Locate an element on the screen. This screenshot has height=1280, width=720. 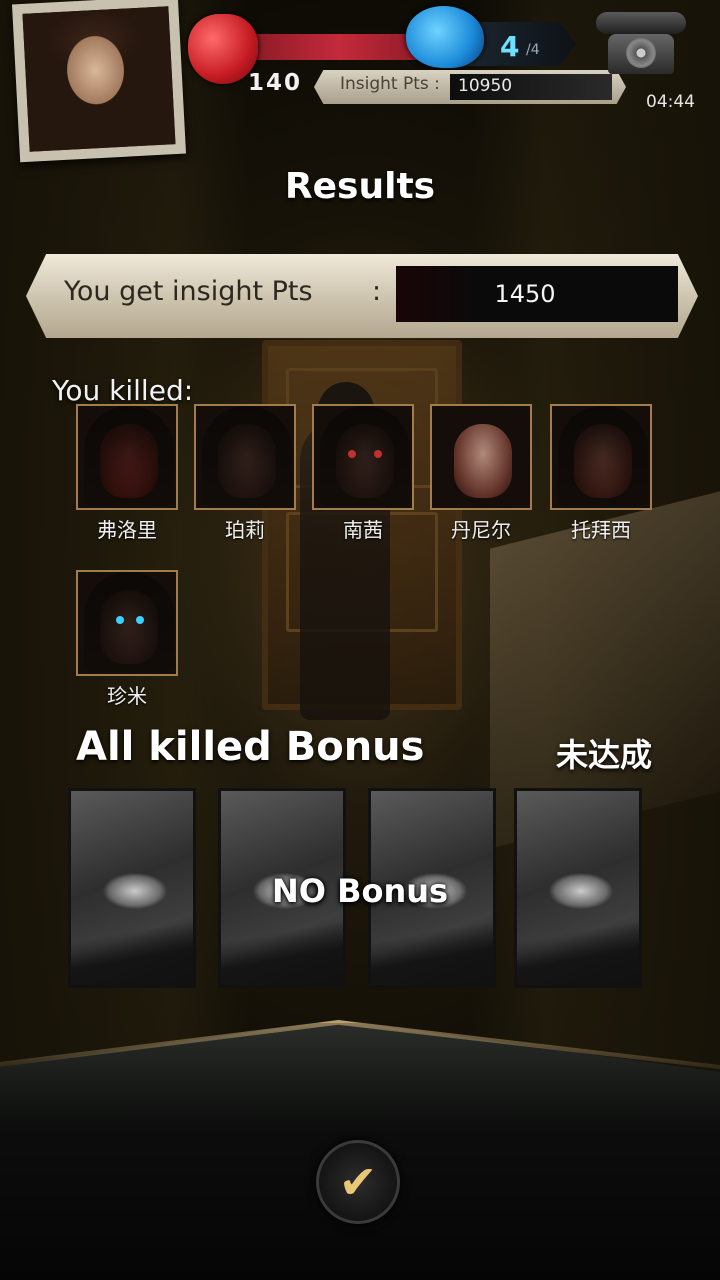
gained-points-value: 1450 is located at coordinates (525, 294).